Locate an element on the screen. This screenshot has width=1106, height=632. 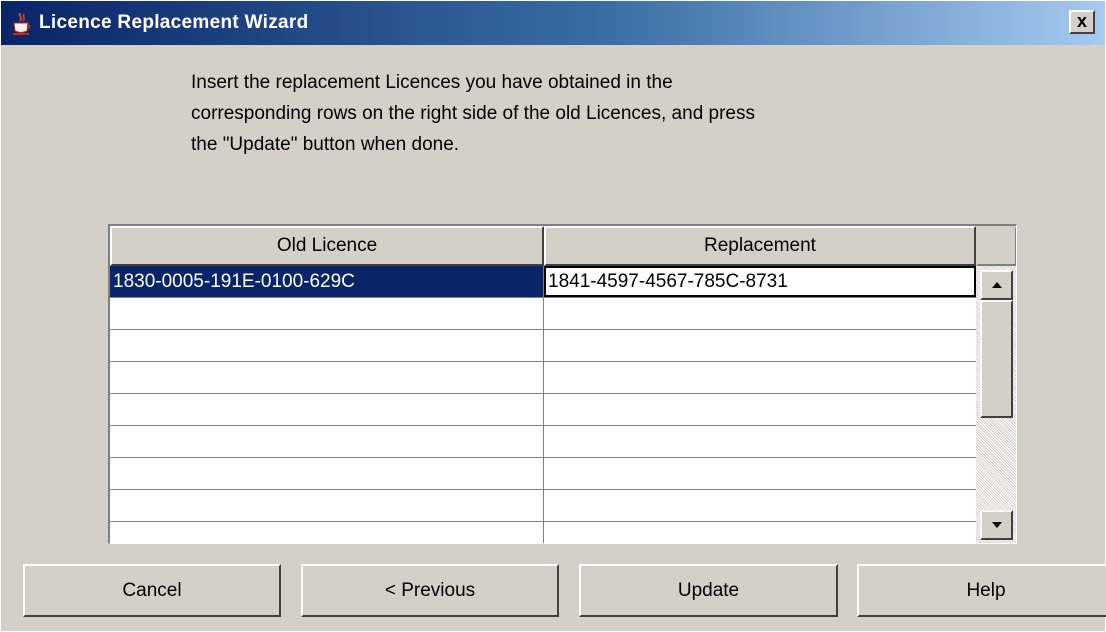
vertical-scrollbar is located at coordinates (996, 404).